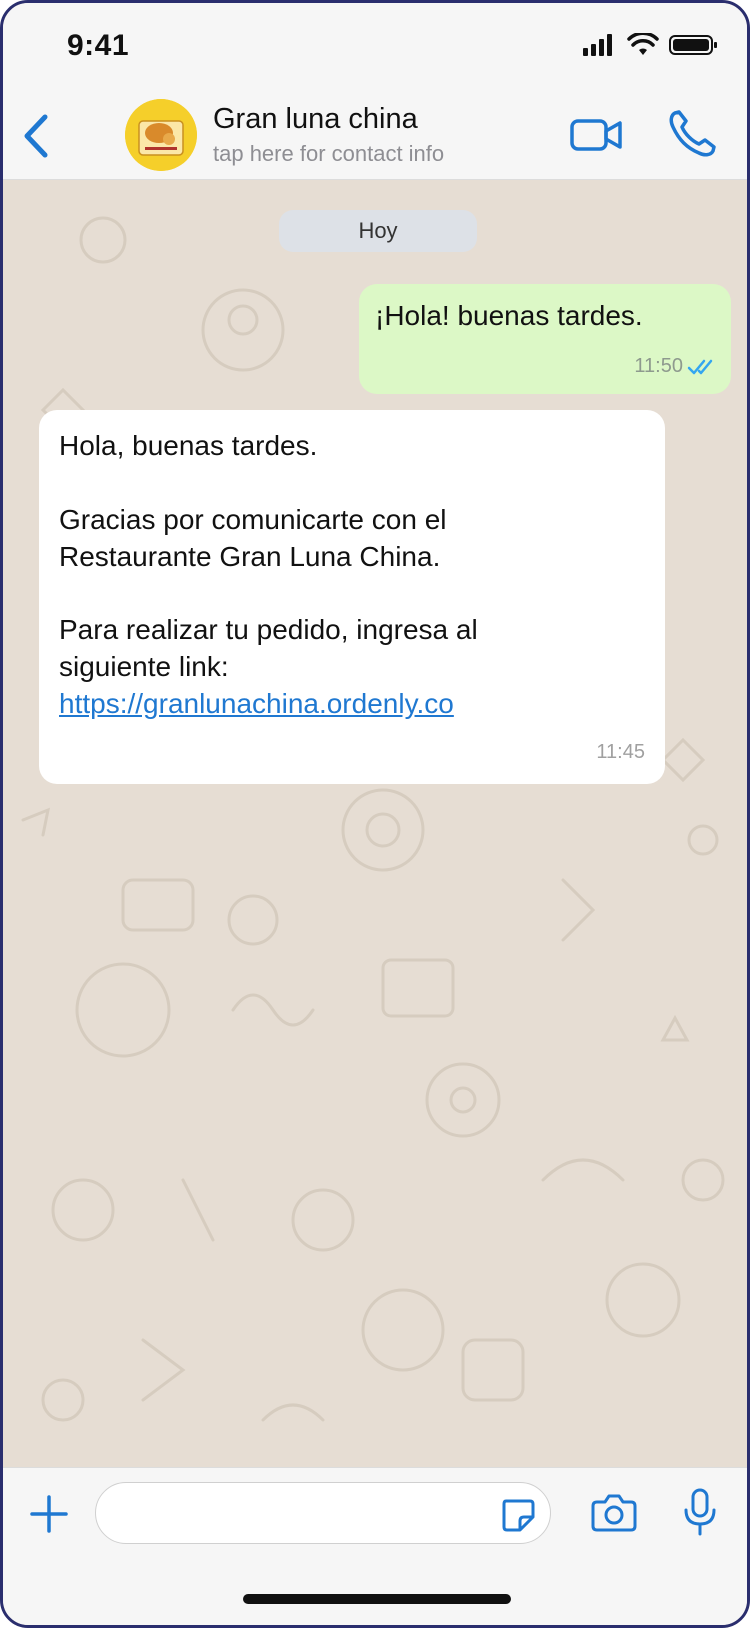 This screenshot has width=750, height=1628. Describe the element at coordinates (378, 231) in the screenshot. I see `date-separator: Hoy` at that location.